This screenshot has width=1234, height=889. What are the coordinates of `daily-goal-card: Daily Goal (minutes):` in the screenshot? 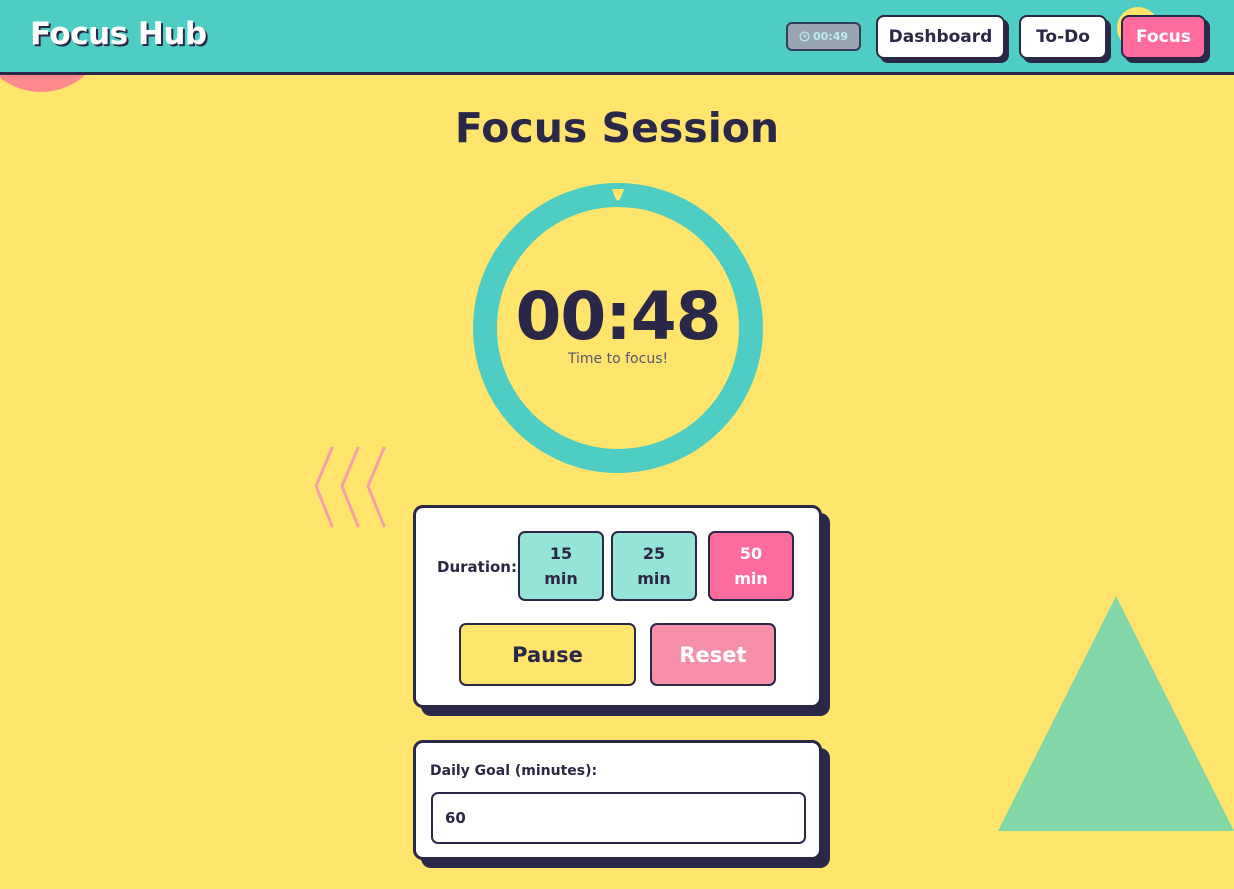 It's located at (617, 800).